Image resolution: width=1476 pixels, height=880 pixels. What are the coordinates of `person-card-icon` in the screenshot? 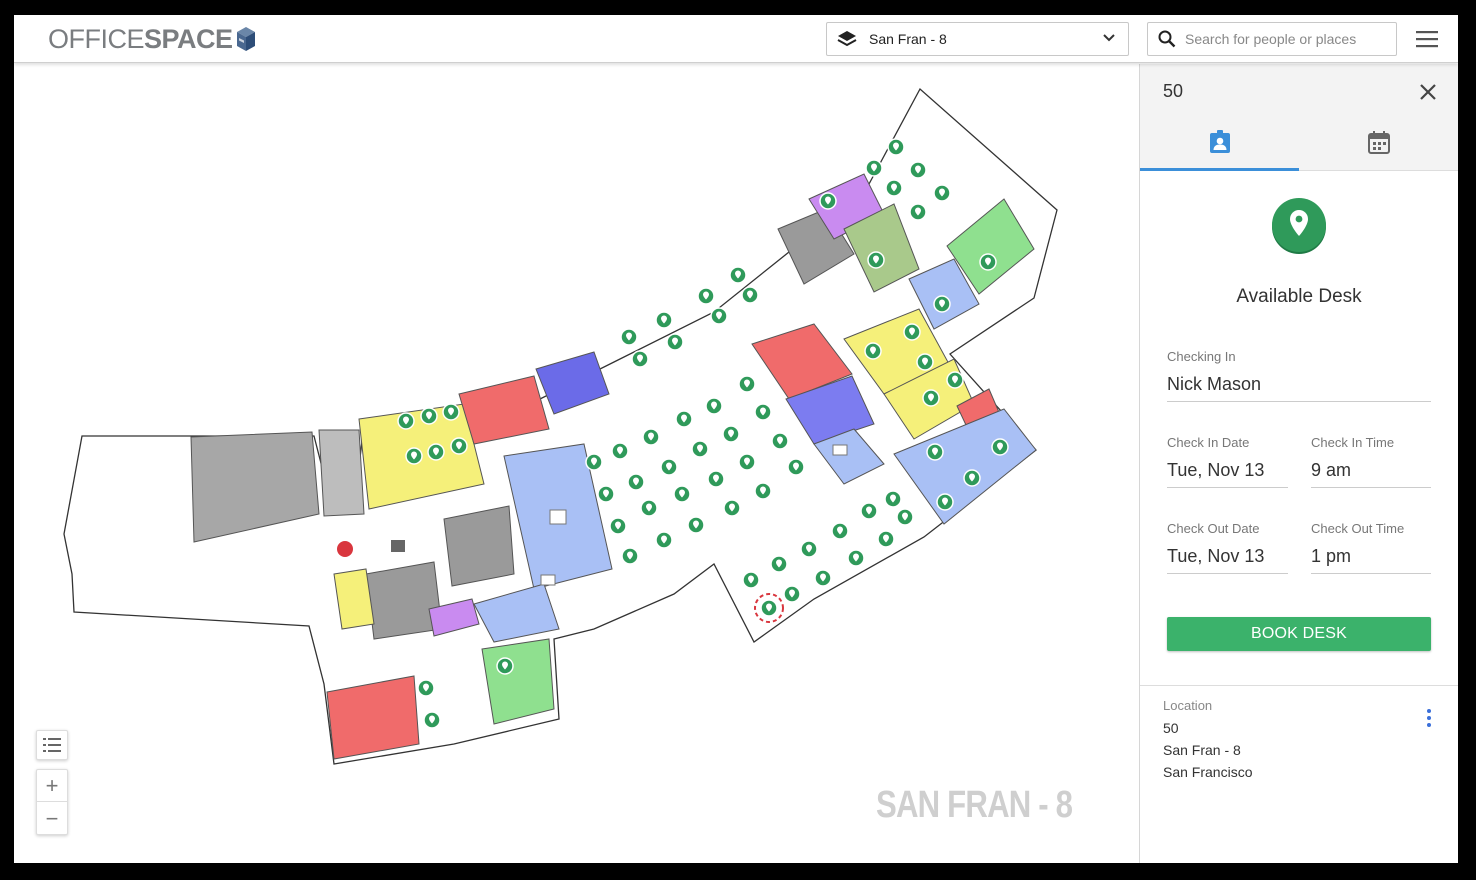 It's located at (1219, 141).